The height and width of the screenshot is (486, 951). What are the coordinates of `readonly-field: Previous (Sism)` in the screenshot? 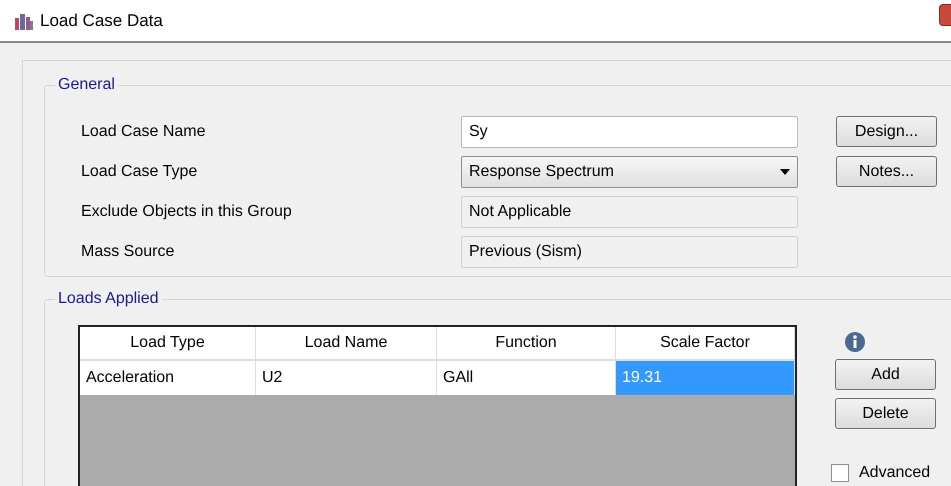 It's located at (629, 252).